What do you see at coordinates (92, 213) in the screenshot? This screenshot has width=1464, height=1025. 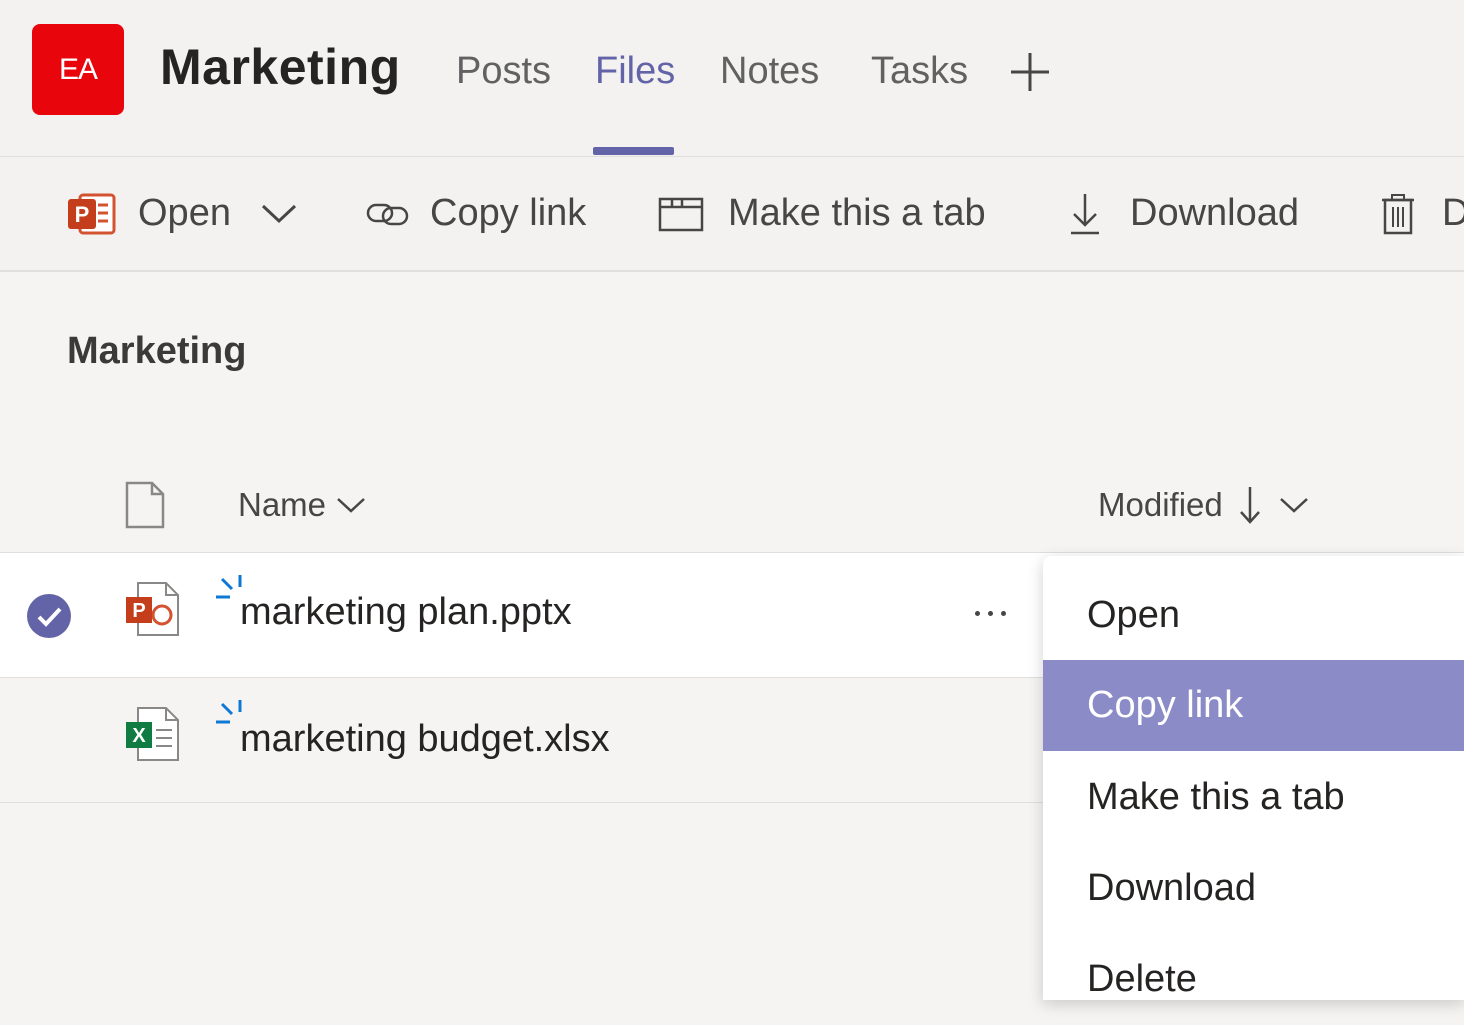 I see `powerpoint-icon: P` at bounding box center [92, 213].